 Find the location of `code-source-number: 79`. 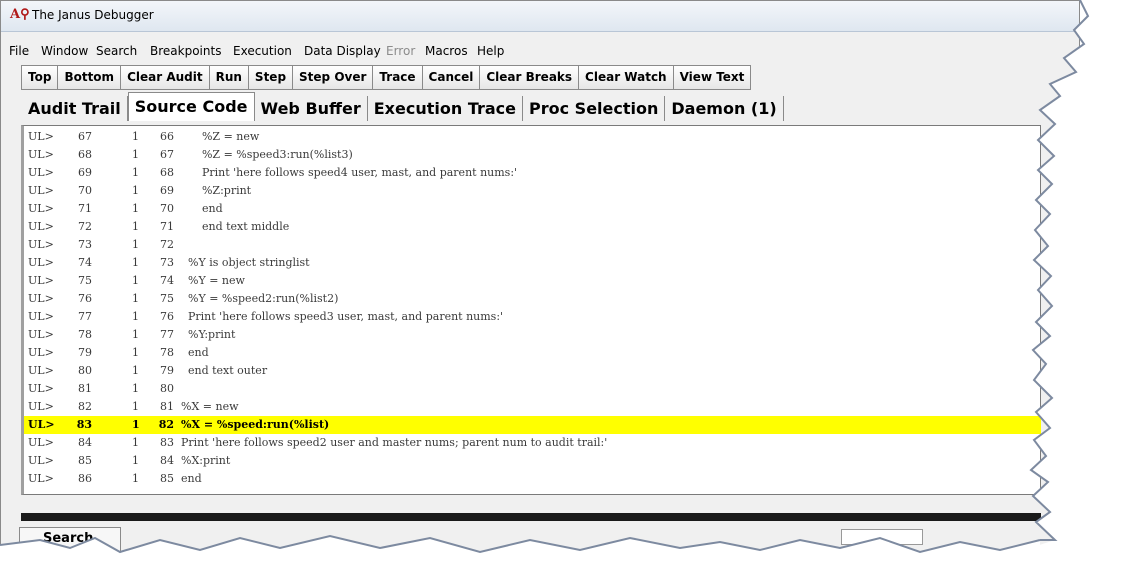

code-source-number: 79 is located at coordinates (167, 370).